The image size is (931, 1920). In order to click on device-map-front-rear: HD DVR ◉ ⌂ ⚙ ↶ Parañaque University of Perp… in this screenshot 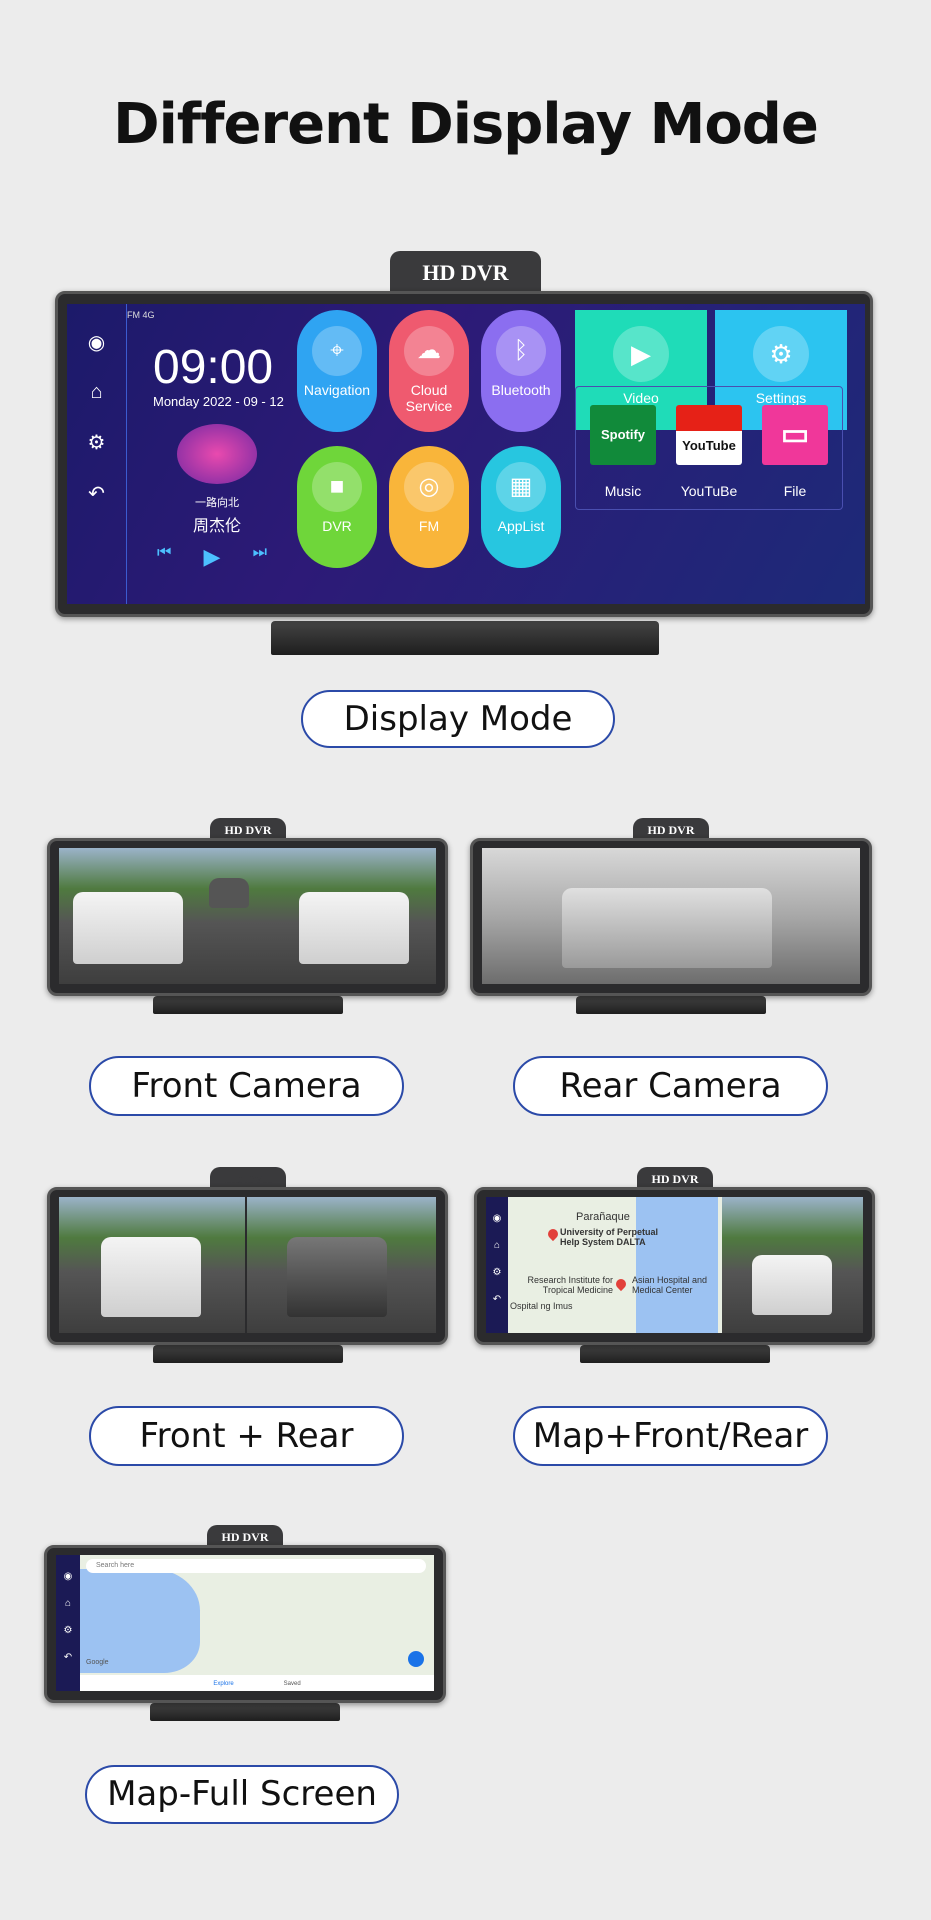, I will do `click(674, 1265)`.